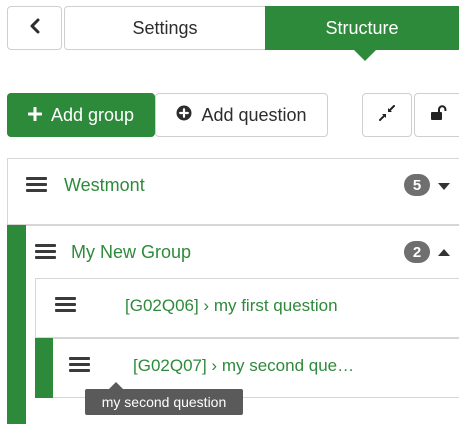 This screenshot has width=459, height=424. Describe the element at coordinates (44, 368) in the screenshot. I see `active-question-indicator` at that location.